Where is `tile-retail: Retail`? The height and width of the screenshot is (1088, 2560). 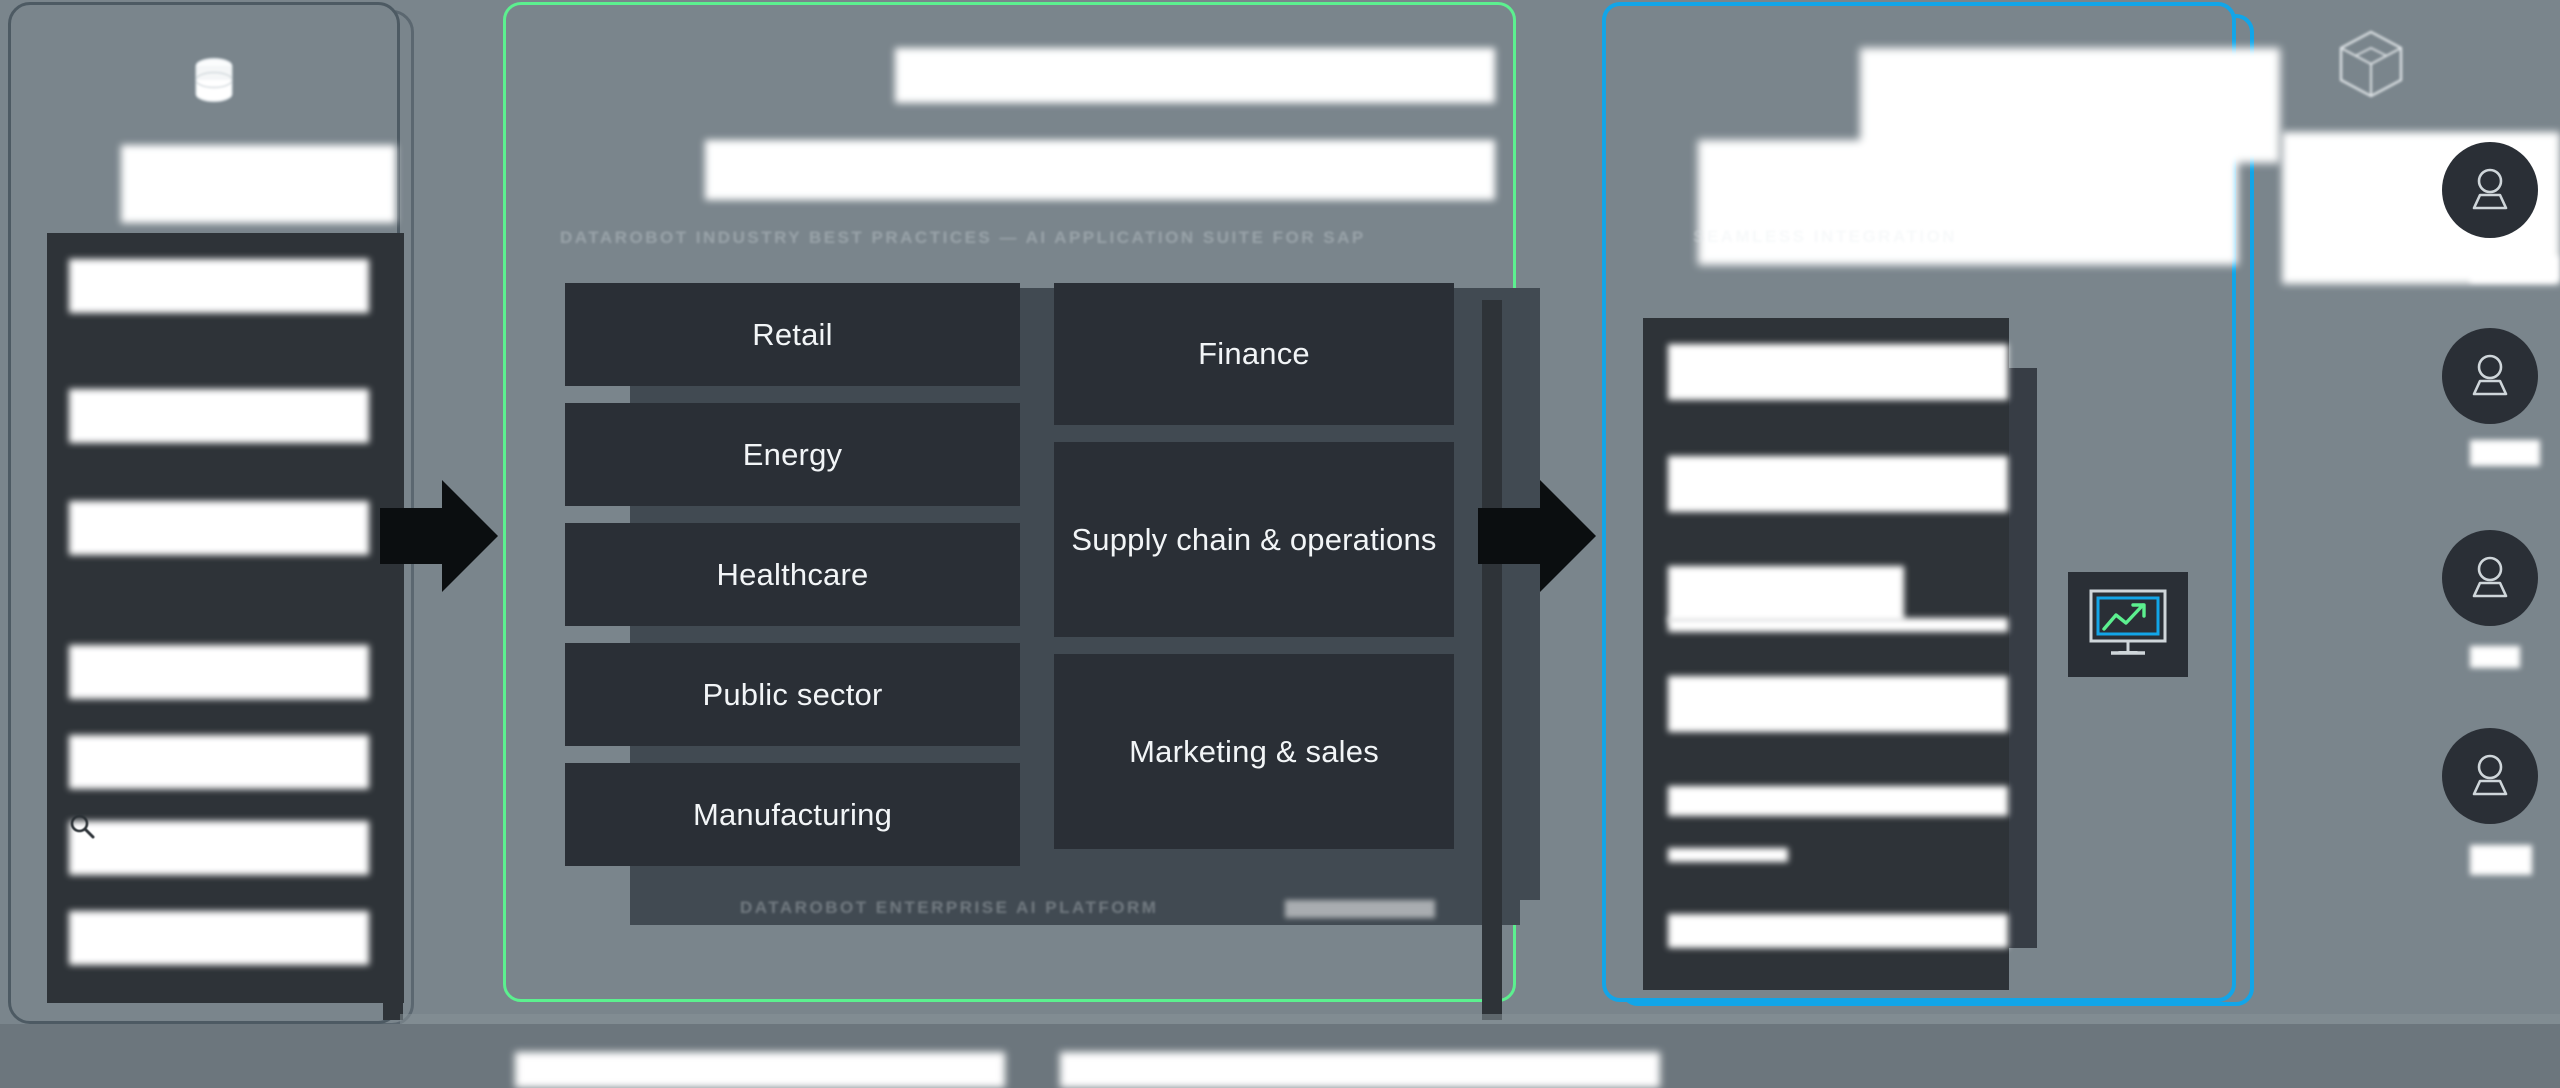 tile-retail: Retail is located at coordinates (792, 334).